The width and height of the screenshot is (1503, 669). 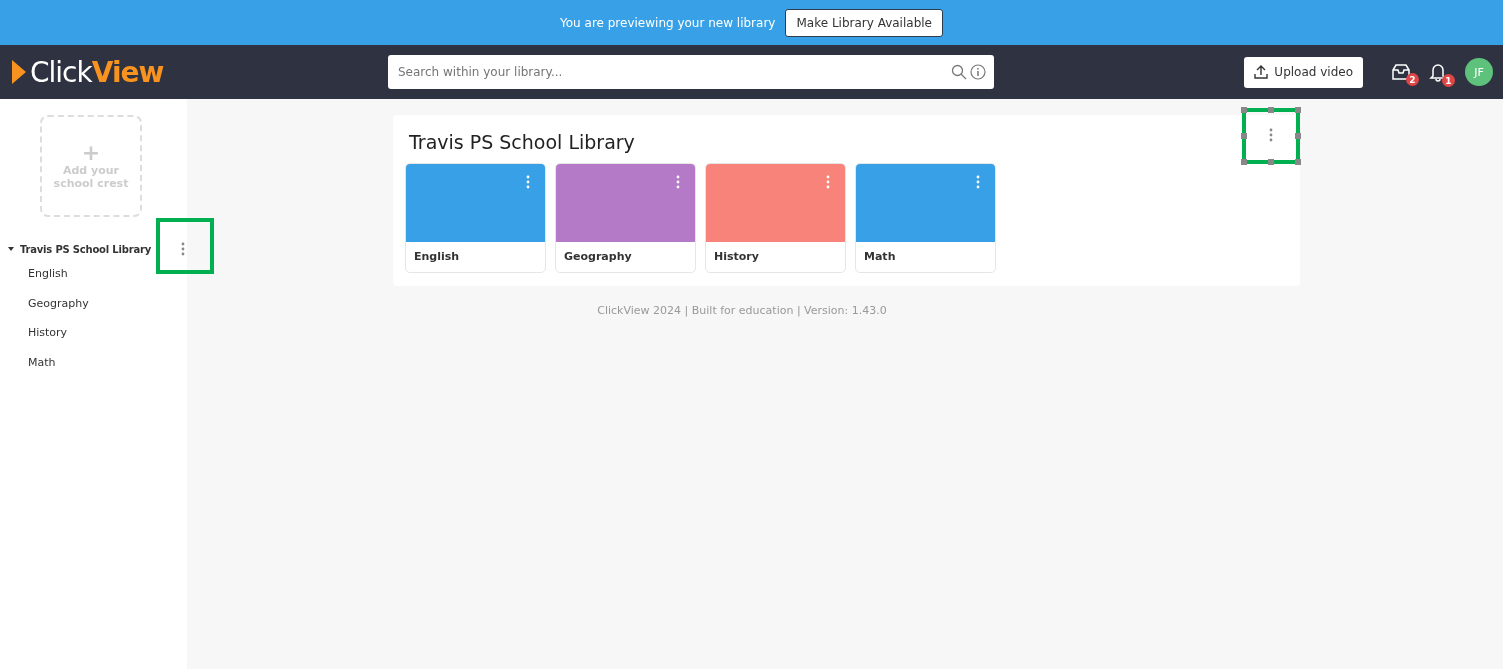 What do you see at coordinates (97, 72) in the screenshot?
I see `logo: ClickView` at bounding box center [97, 72].